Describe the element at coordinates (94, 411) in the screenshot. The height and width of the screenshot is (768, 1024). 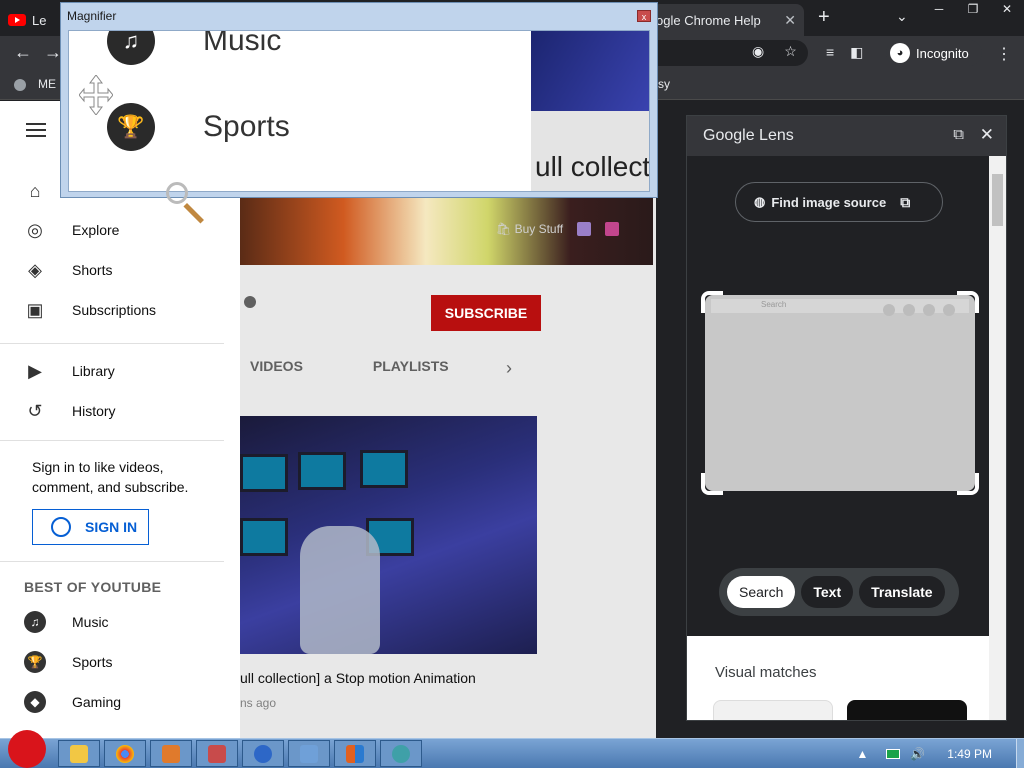
I see `sidebar-item-label: History` at that location.